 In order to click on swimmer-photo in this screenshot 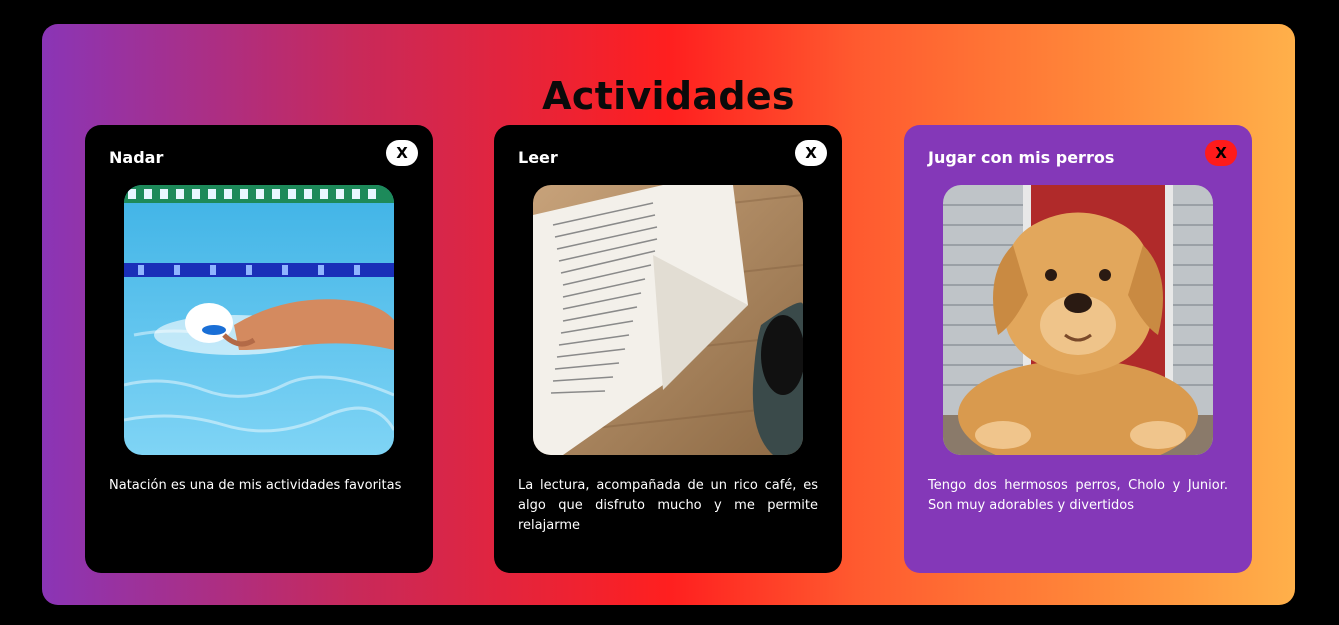, I will do `click(259, 320)`.